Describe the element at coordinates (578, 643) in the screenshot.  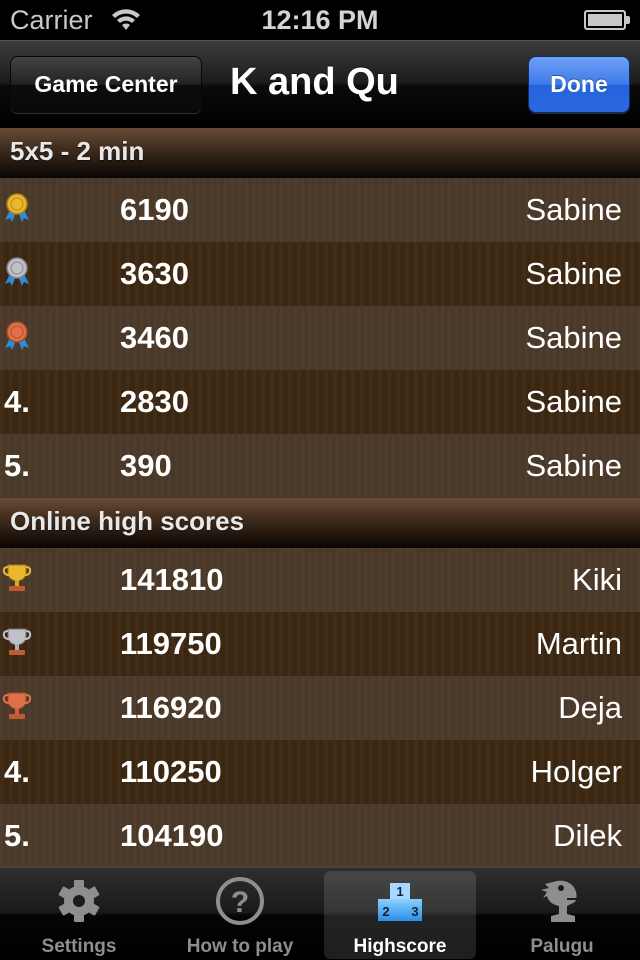
I see `player-name: Martin` at that location.